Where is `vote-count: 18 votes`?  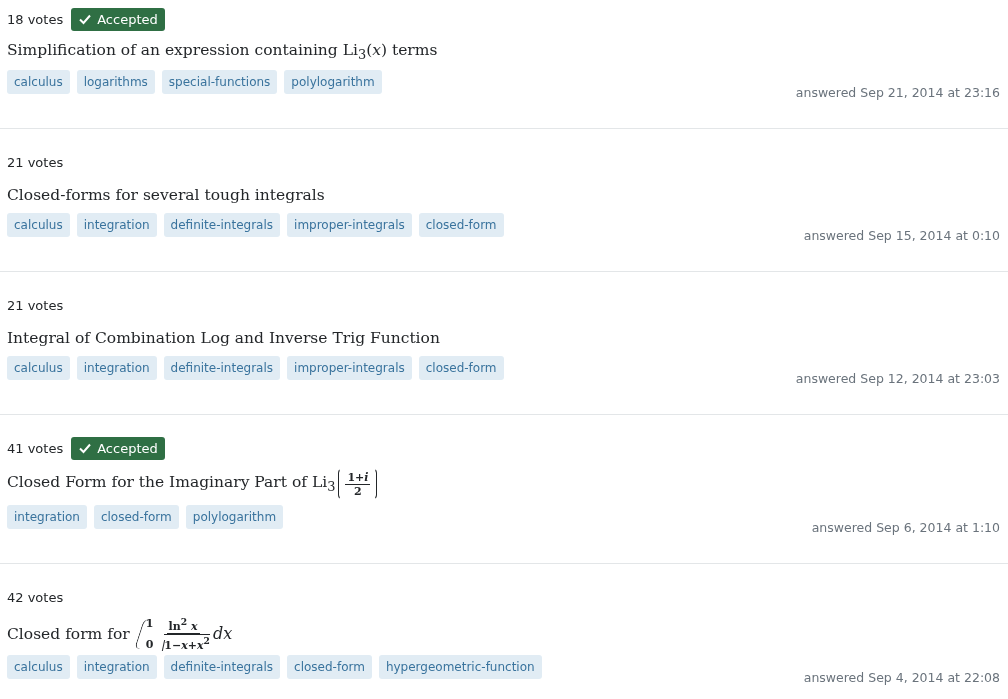 vote-count: 18 votes is located at coordinates (35, 19).